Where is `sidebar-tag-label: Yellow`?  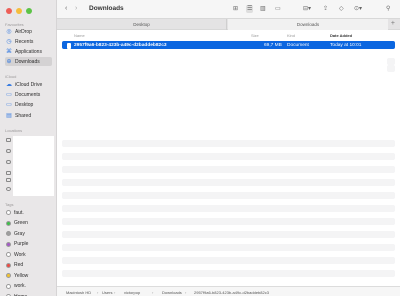 sidebar-tag-label: Yellow is located at coordinates (21, 275).